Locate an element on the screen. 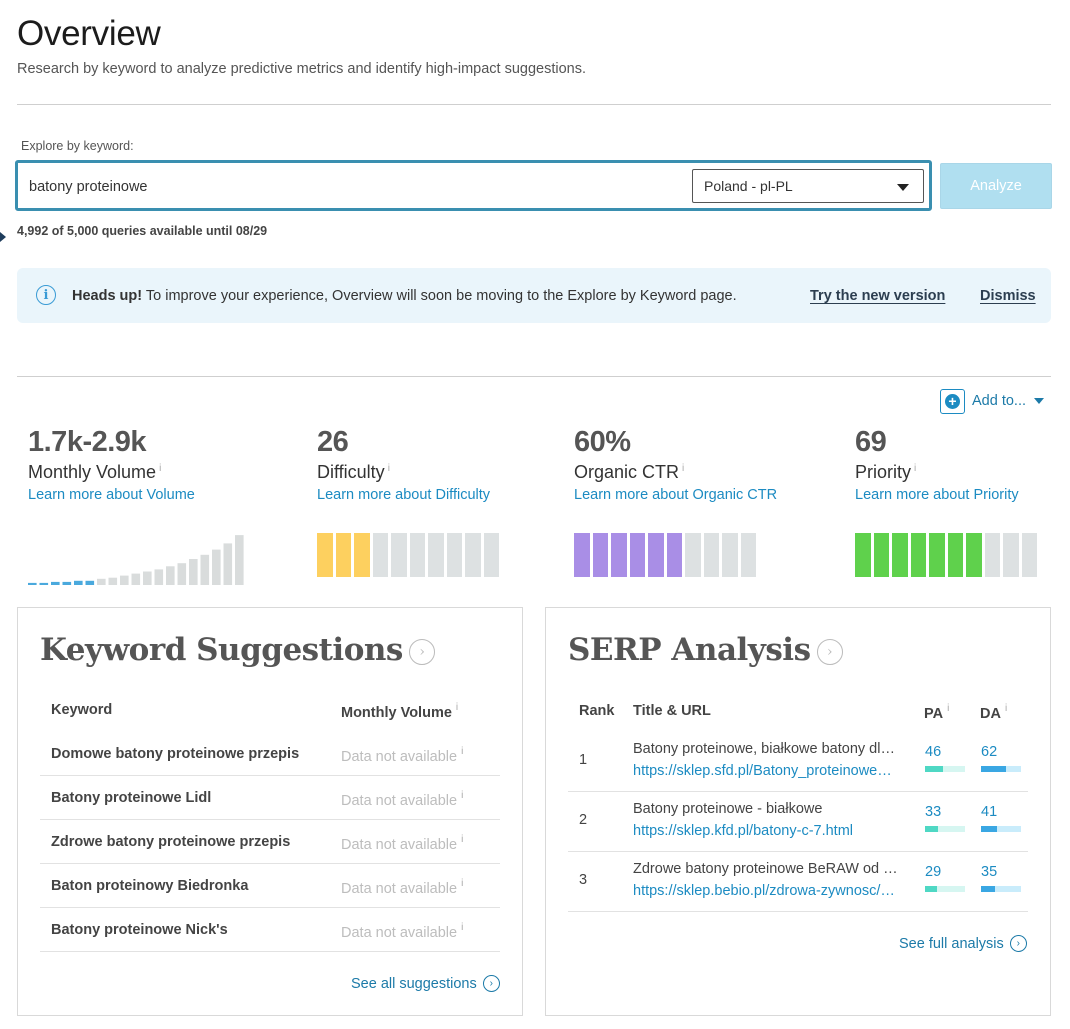 The width and height of the screenshot is (1070, 1029). search-box: Poland - pl-PL is located at coordinates (473, 185).